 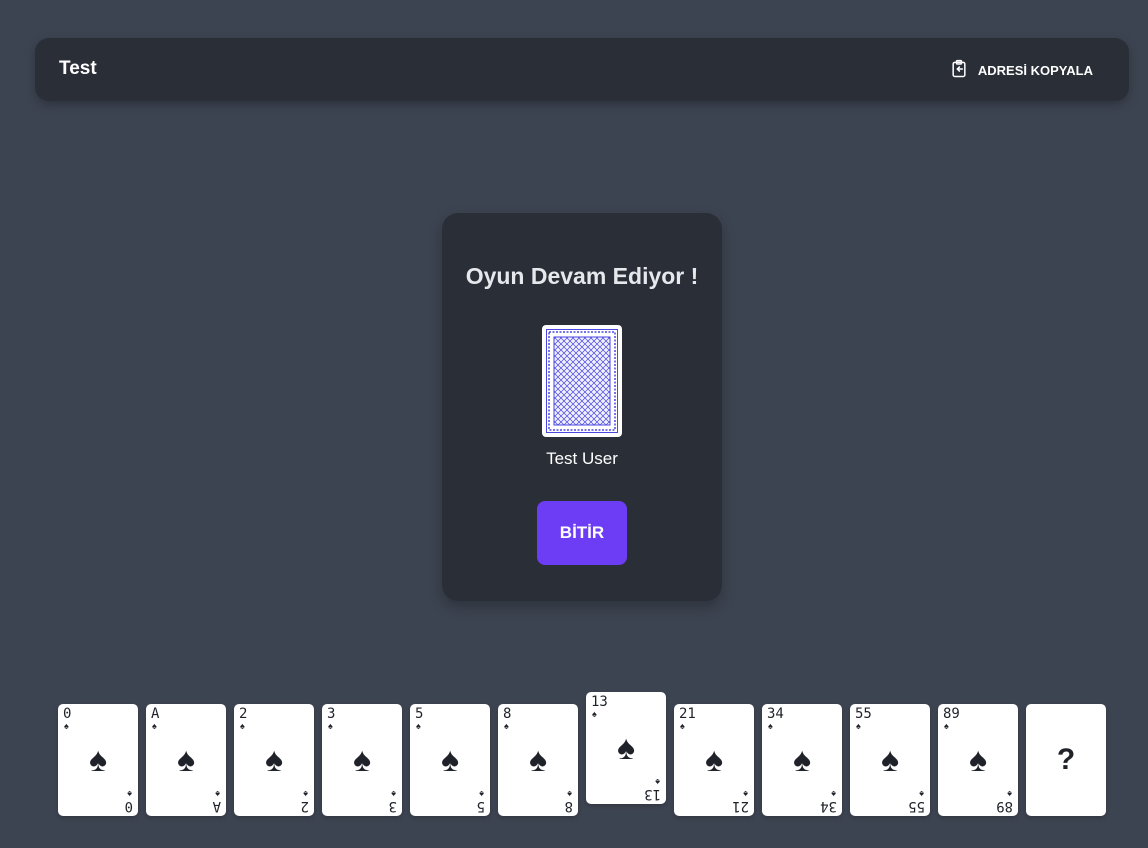 I want to click on card-corner-top: 3 ♠, so click(x=344, y=719).